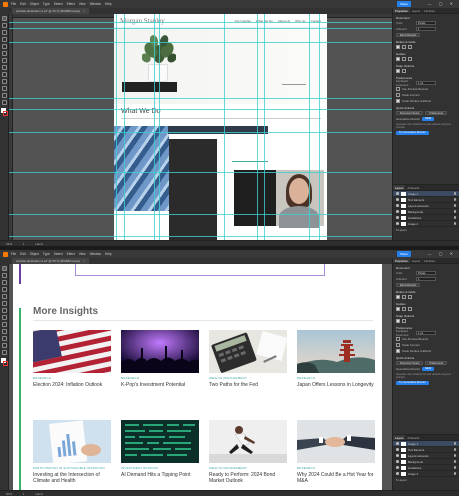 The width and height of the screenshot is (459, 496). Describe the element at coordinates (248, 359) in the screenshot. I see `insight-card: WEALTH MANAGEMENT Two Paths for the Fed` at that location.